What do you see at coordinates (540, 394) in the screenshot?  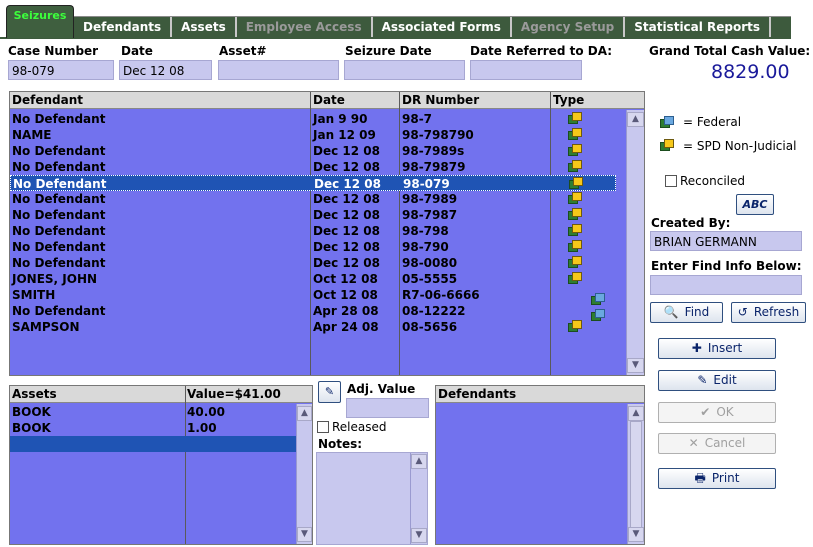 I see `defendants-grid-header: Defendants` at bounding box center [540, 394].